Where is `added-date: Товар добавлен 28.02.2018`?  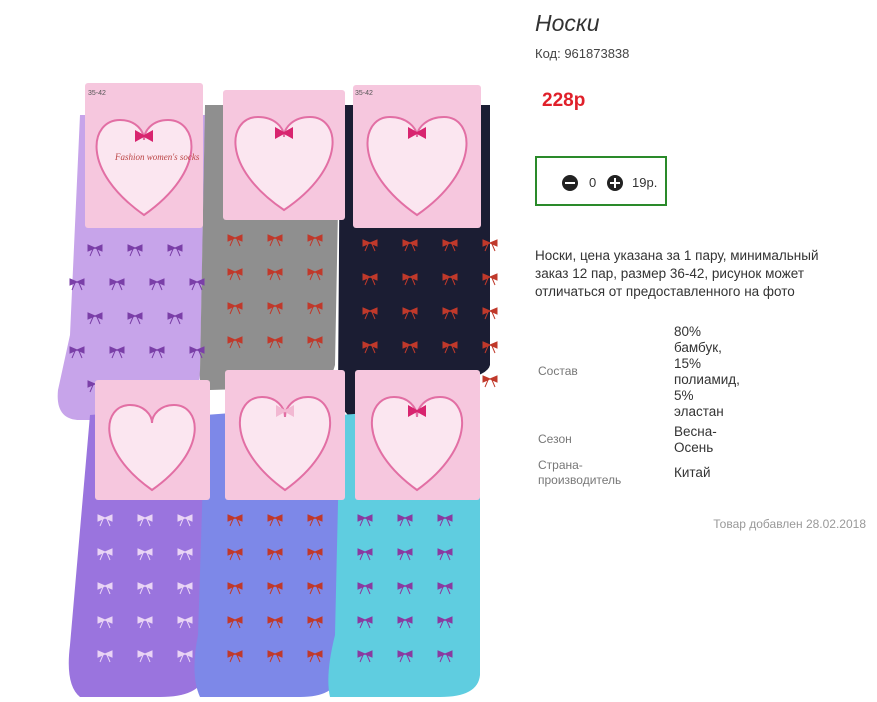 added-date: Товар добавлен 28.02.2018 is located at coordinates (789, 524).